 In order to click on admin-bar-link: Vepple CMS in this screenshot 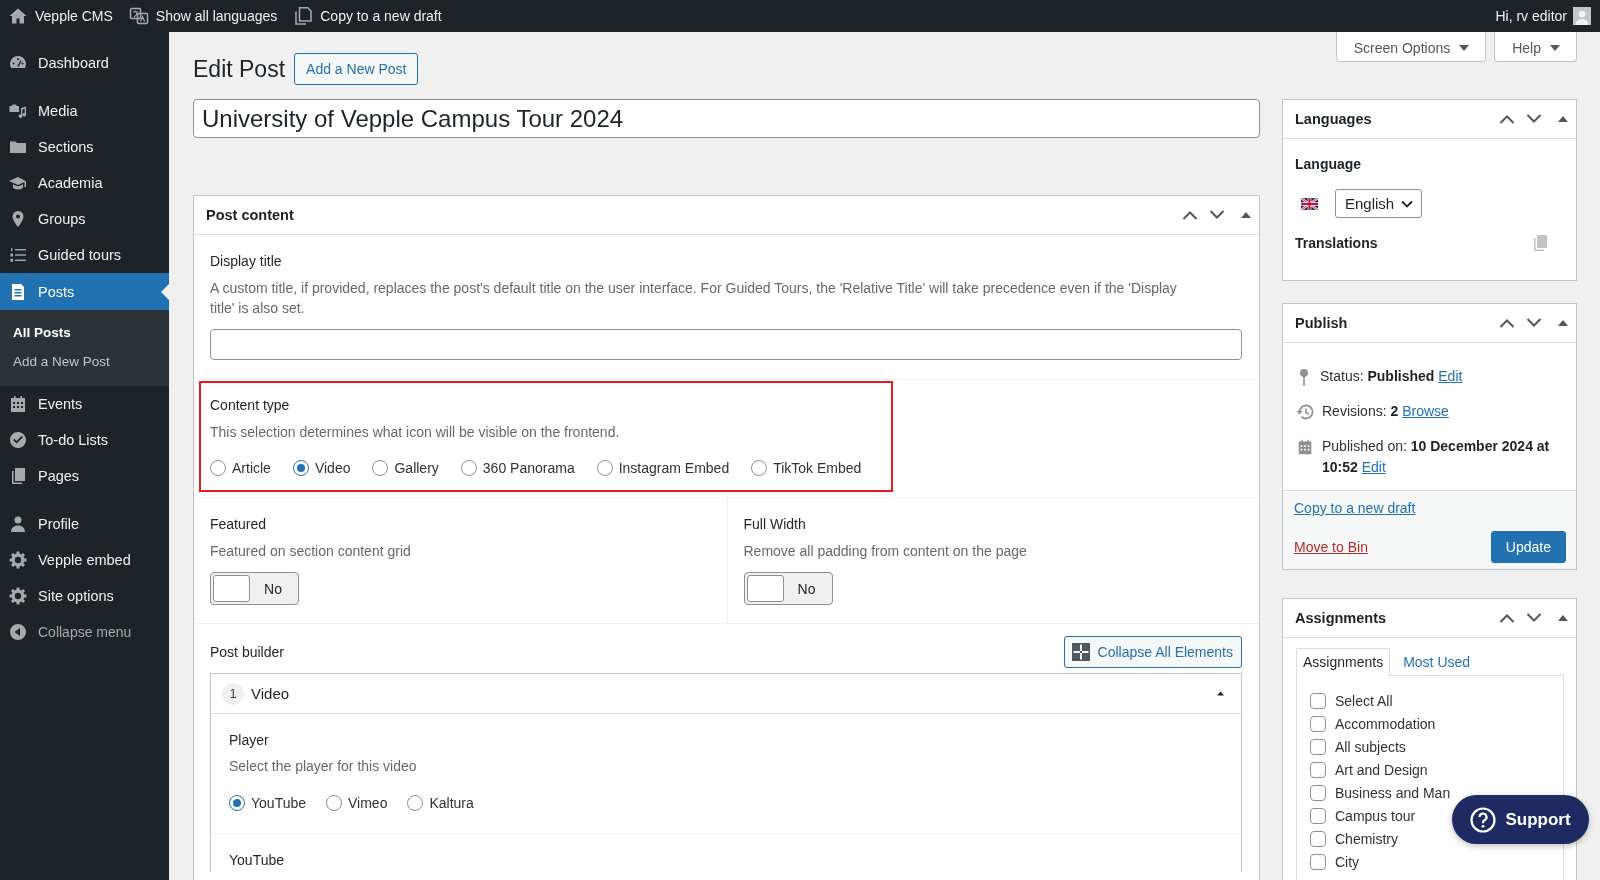, I will do `click(60, 16)`.